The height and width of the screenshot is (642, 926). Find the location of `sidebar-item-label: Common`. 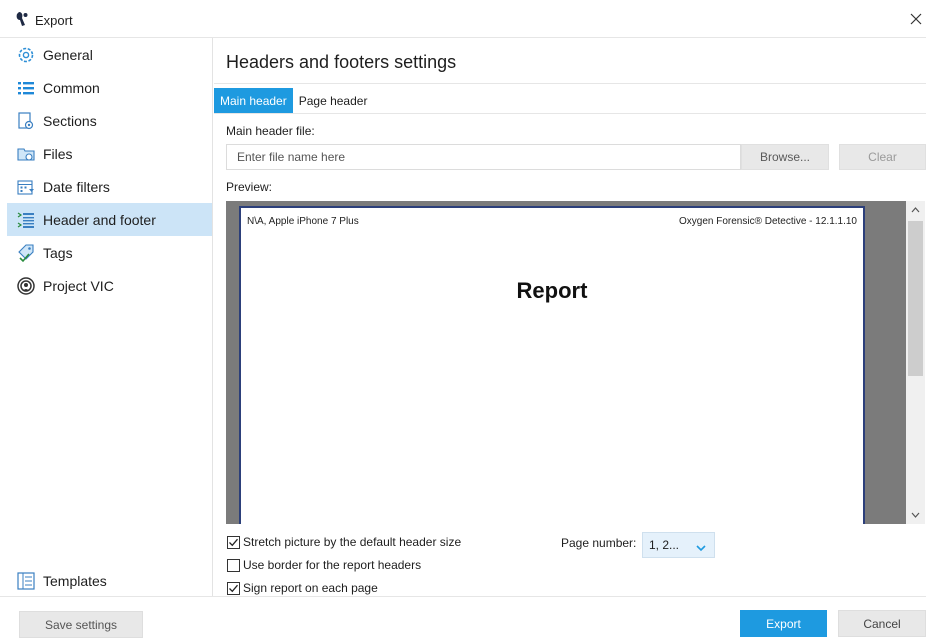

sidebar-item-label: Common is located at coordinates (71, 87).